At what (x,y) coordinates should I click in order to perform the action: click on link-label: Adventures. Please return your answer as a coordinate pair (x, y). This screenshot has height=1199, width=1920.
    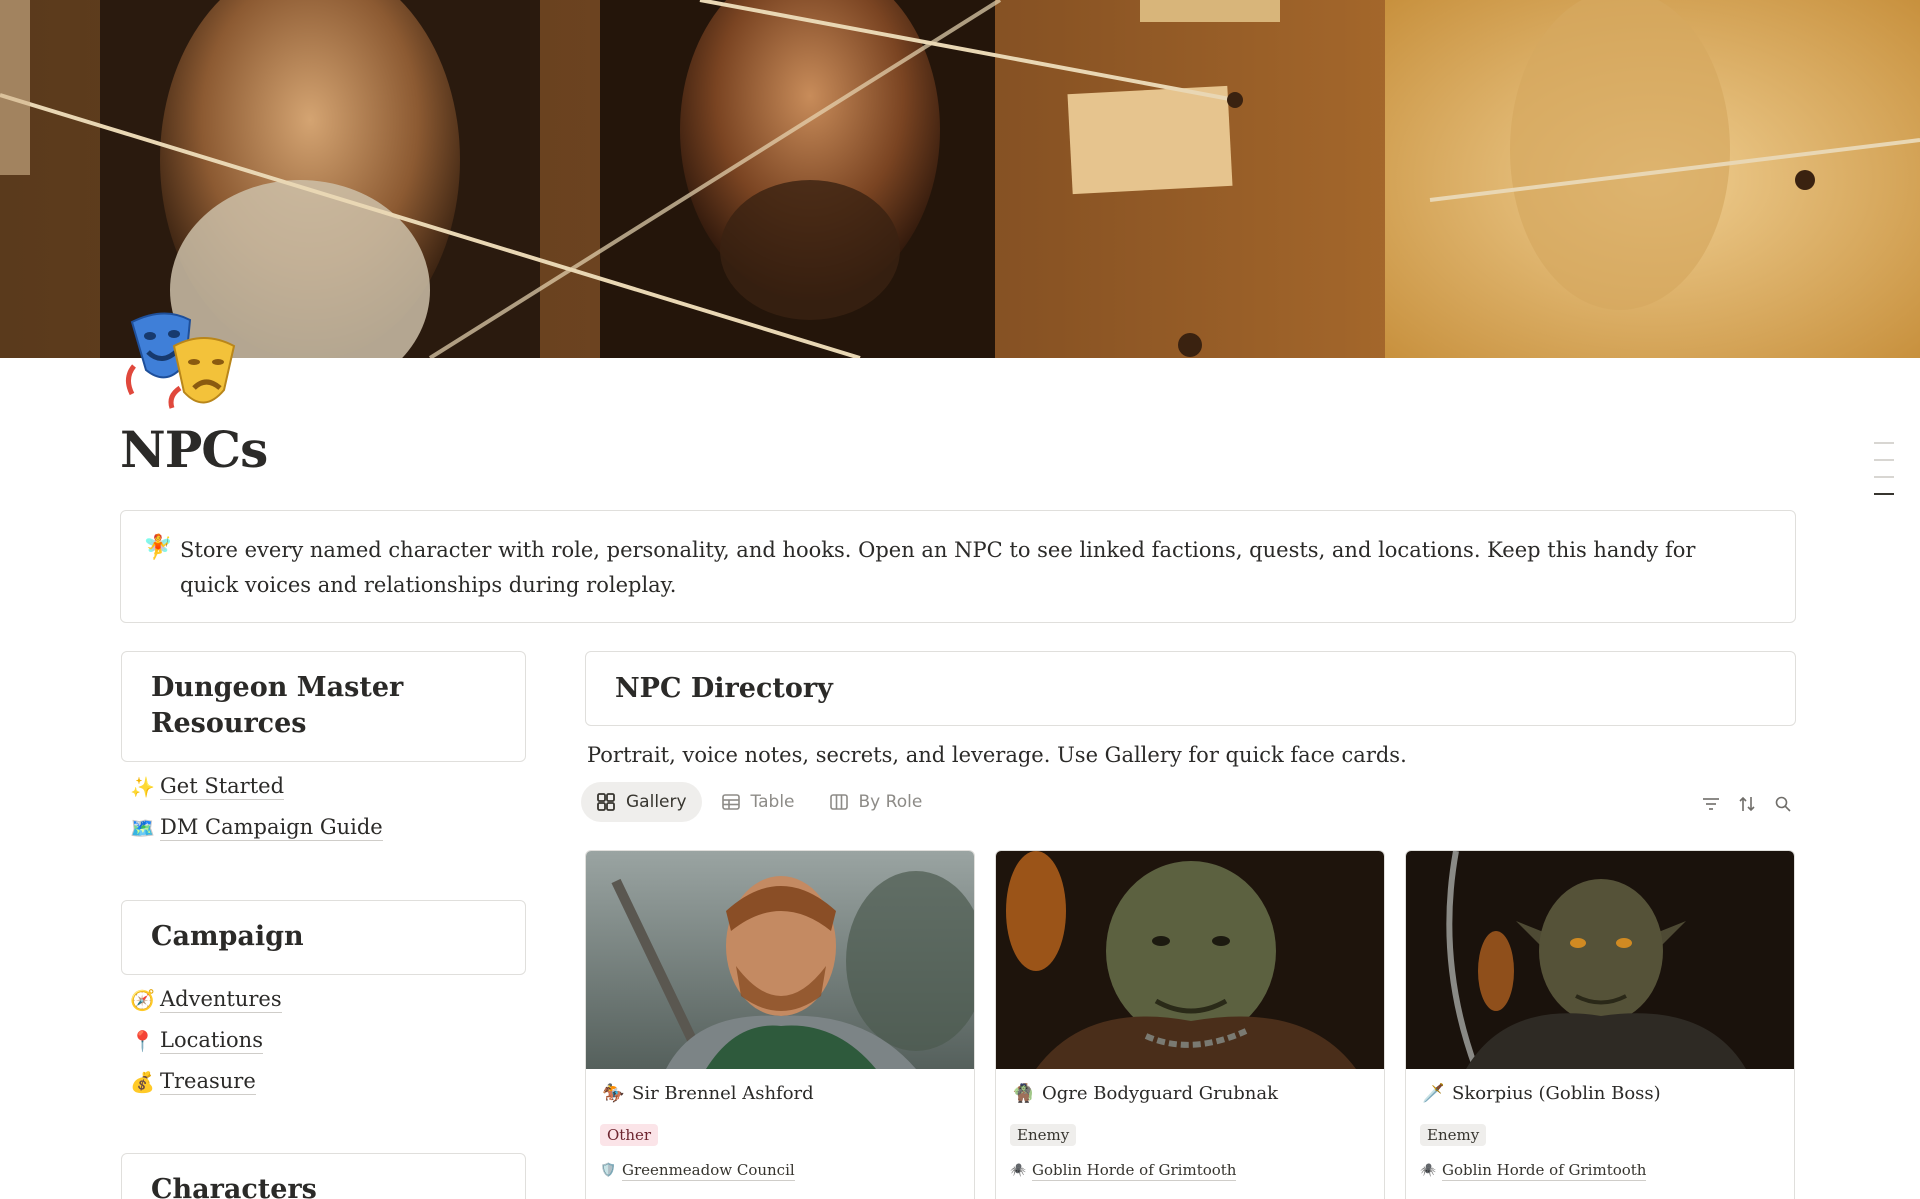
    Looking at the image, I should click on (221, 1000).